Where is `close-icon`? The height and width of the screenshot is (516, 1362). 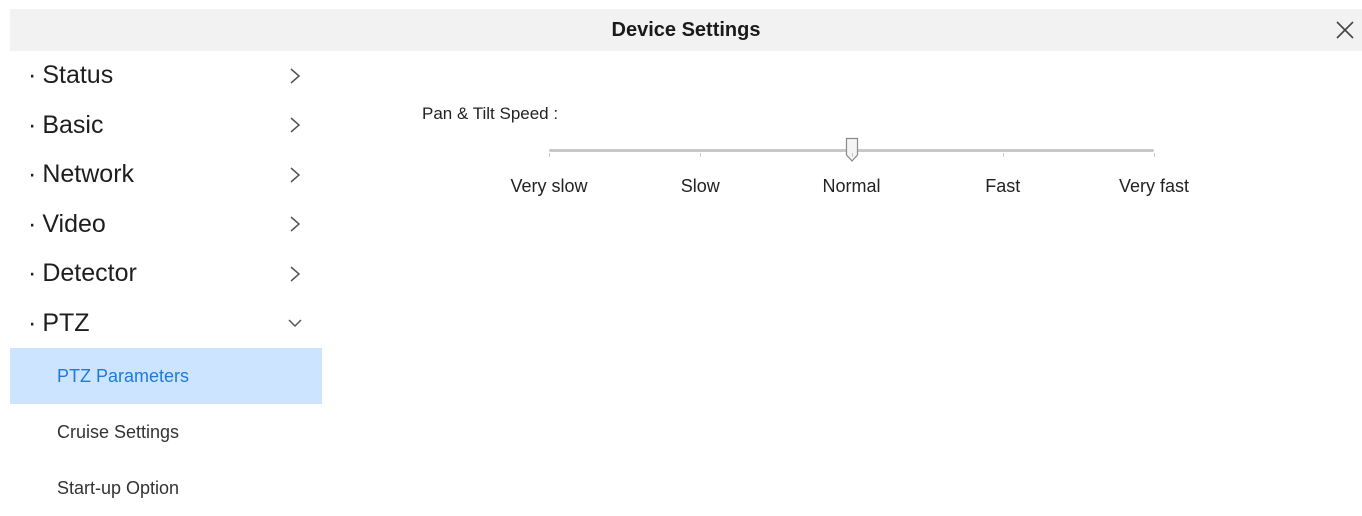
close-icon is located at coordinates (1345, 30).